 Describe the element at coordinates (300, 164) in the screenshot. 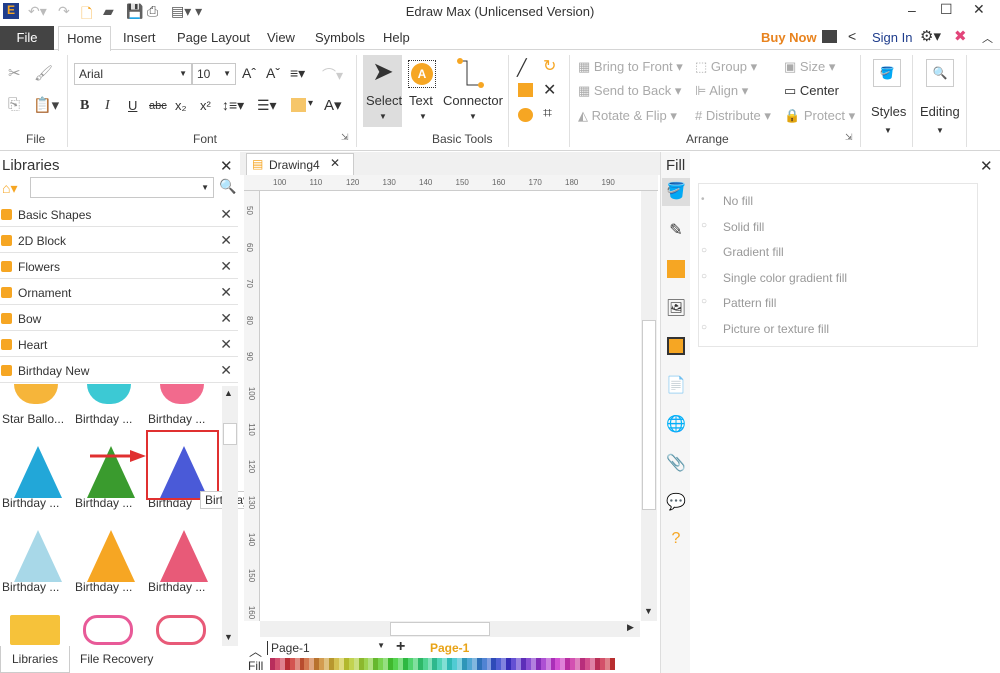

I see `tab-drawing4: ▤ Drawing4 ✕` at that location.